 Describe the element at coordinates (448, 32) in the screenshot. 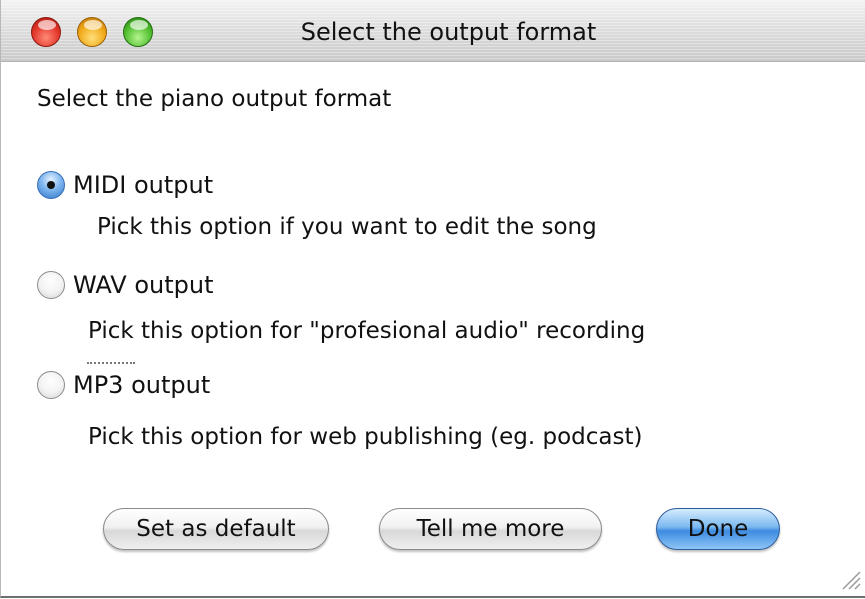

I see `window-title: Select the output format` at that location.